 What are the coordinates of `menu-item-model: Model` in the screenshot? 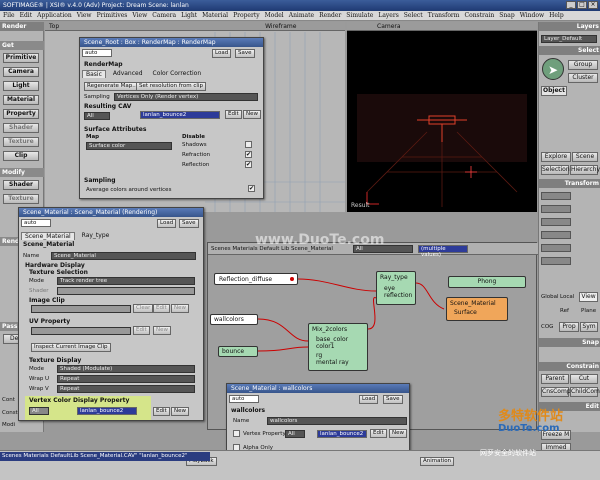 It's located at (274, 15).